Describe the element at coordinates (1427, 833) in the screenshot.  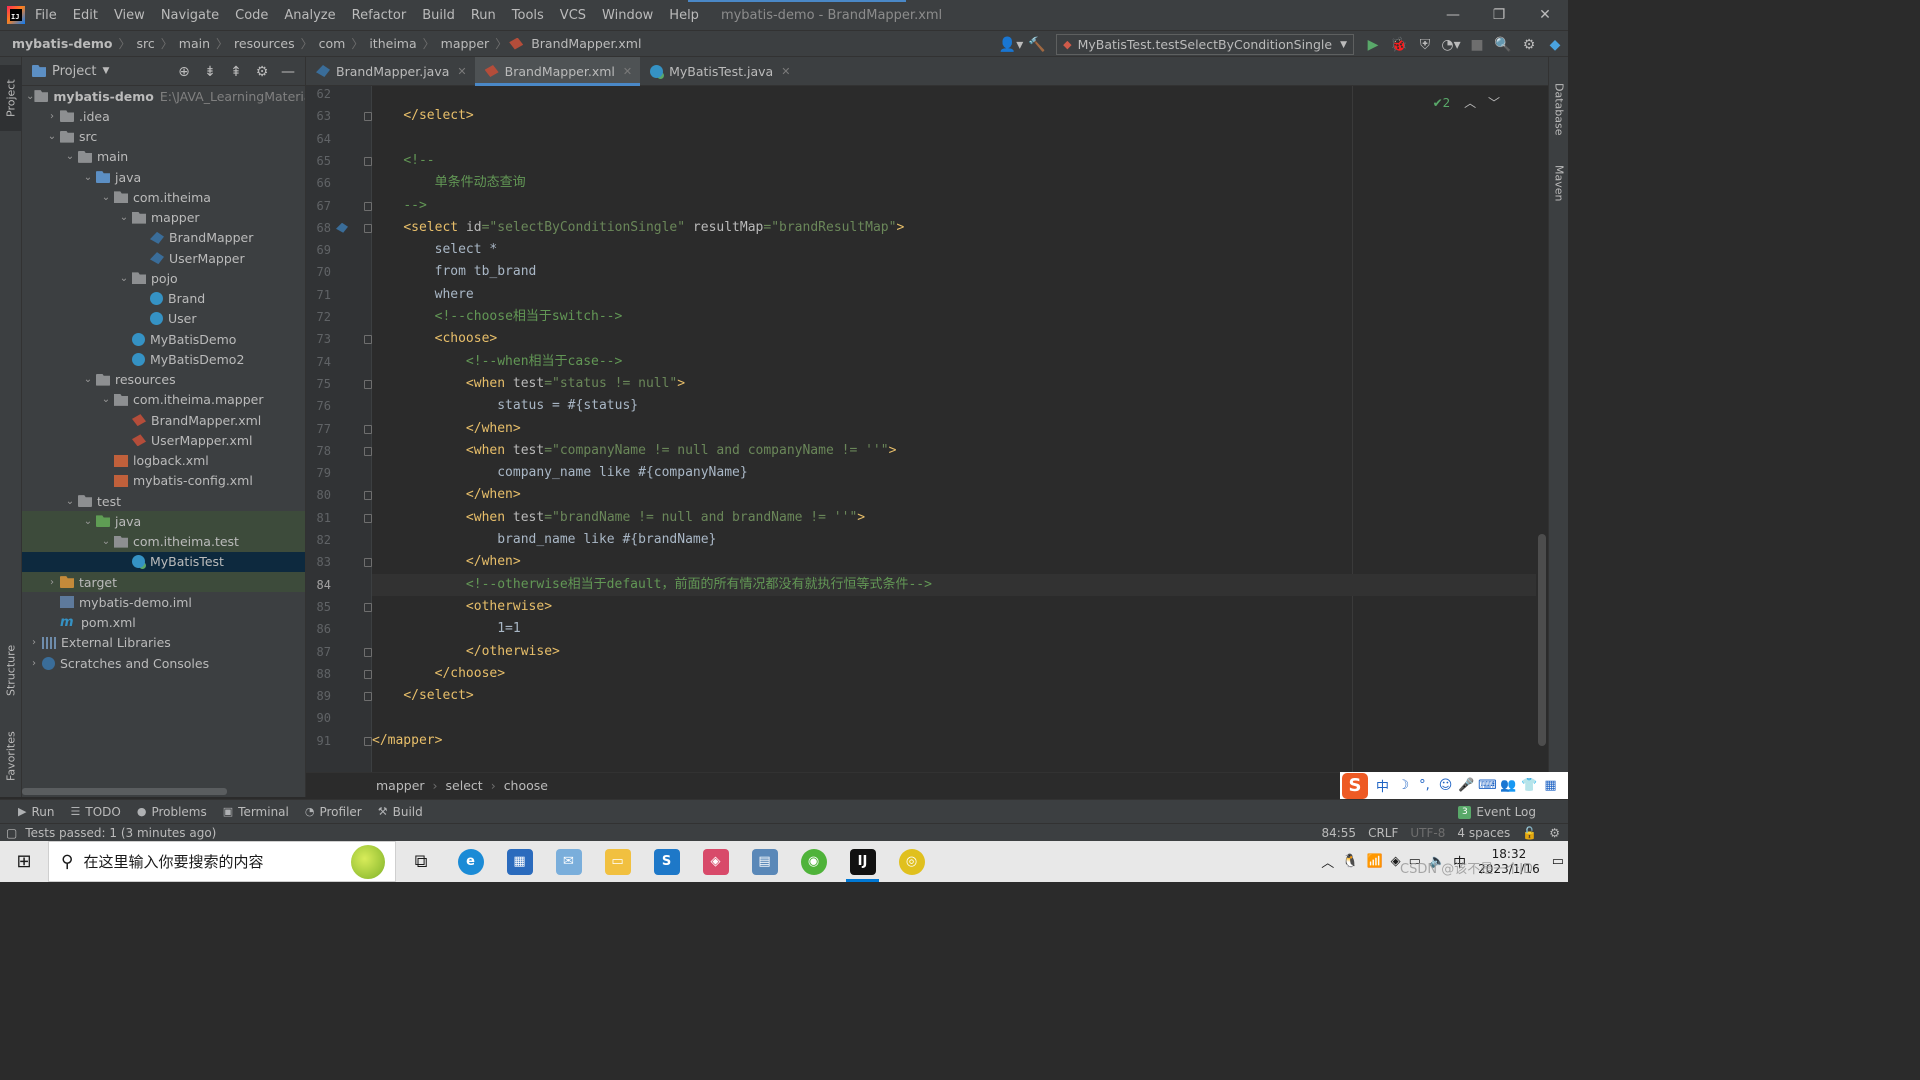
I see `file-encoding: UTF-8` at that location.